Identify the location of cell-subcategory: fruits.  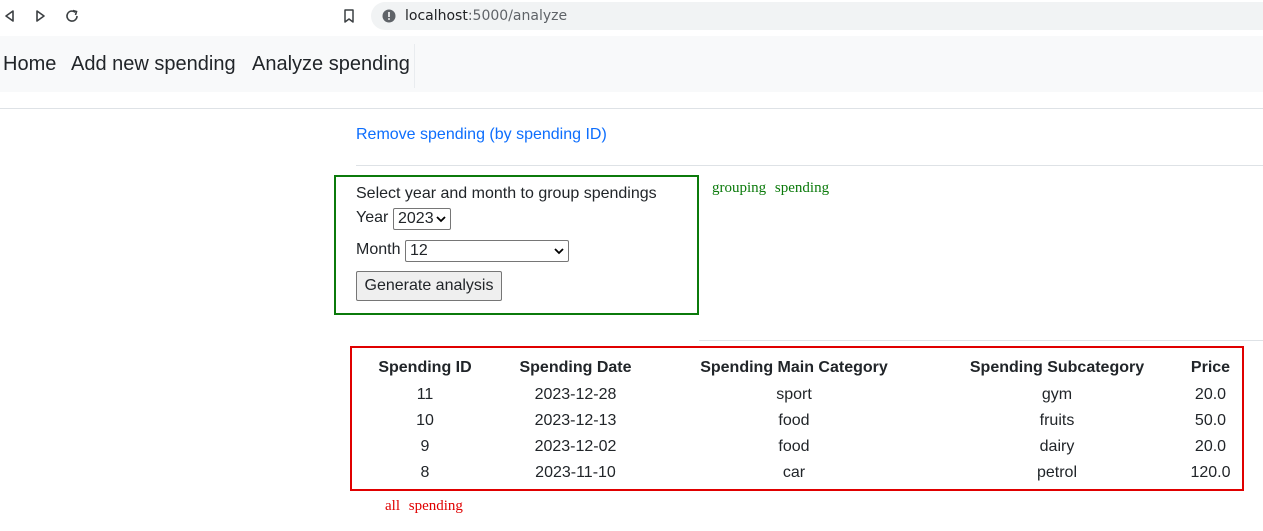
(1057, 420).